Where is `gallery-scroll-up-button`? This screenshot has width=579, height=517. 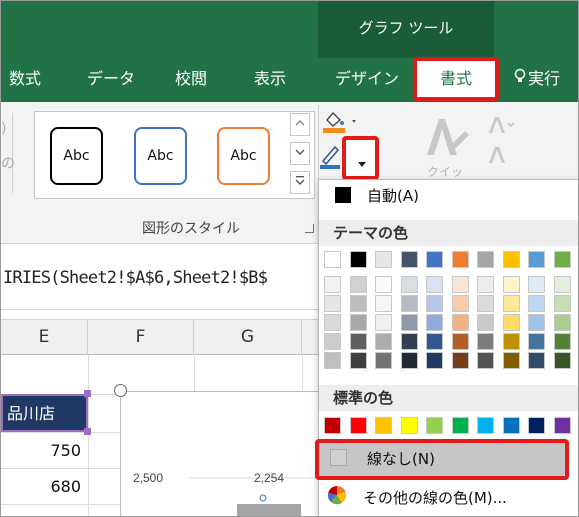
gallery-scroll-up-button is located at coordinates (300, 124).